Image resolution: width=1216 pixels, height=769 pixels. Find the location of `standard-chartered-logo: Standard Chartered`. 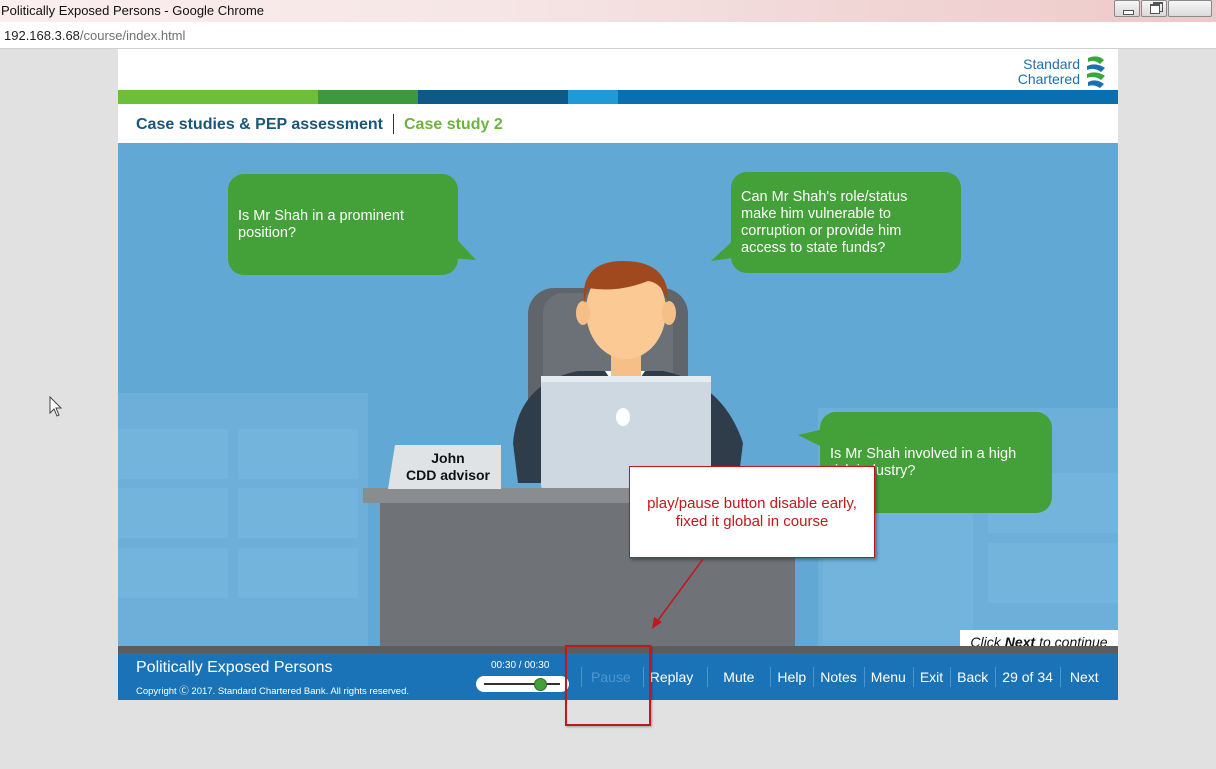

standard-chartered-logo: Standard Chartered is located at coordinates (1063, 72).